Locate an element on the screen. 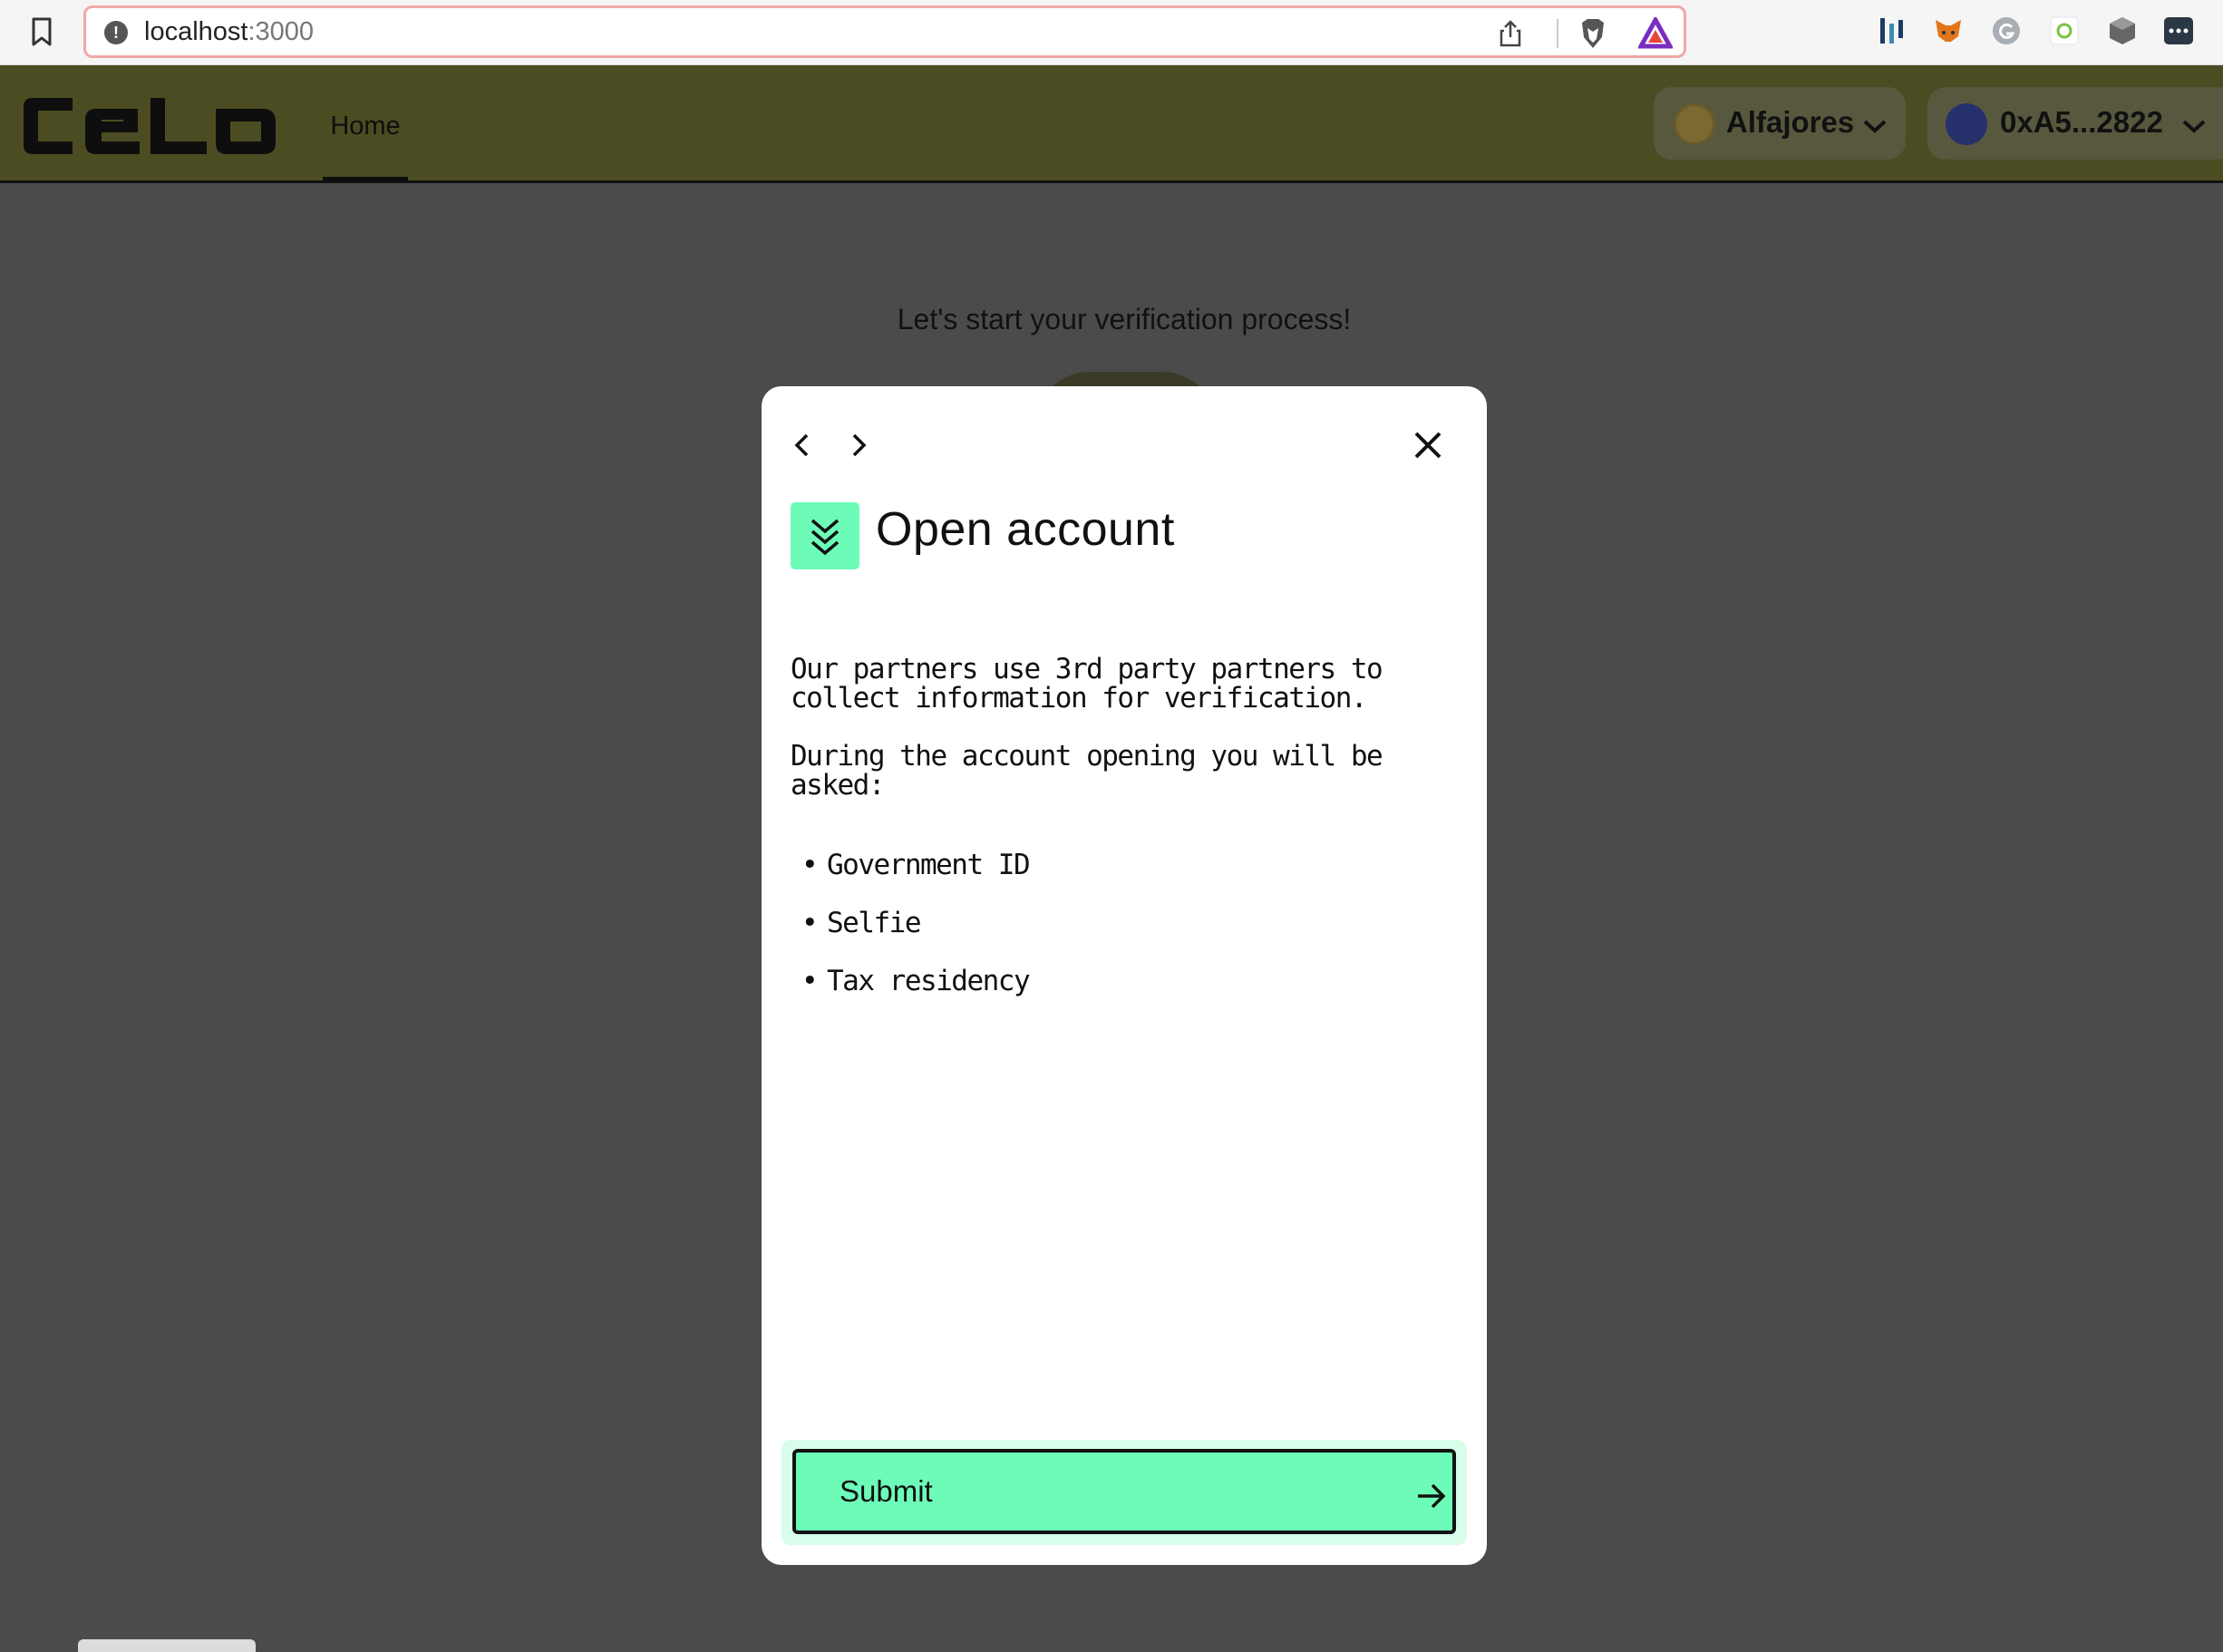 The image size is (2223, 1652). nav-home-tab: Home is located at coordinates (365, 123).